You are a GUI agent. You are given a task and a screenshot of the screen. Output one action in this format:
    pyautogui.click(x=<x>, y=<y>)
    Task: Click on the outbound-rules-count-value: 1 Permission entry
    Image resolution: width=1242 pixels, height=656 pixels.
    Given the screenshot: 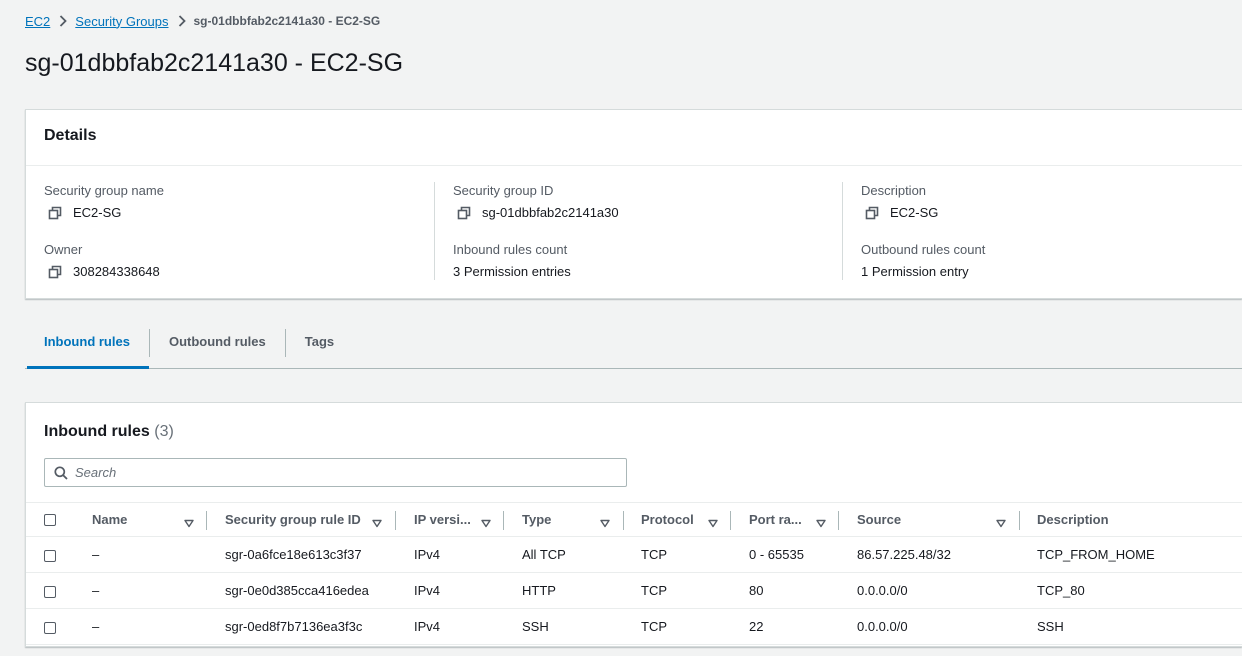 What is the action you would take?
    pyautogui.click(x=915, y=271)
    